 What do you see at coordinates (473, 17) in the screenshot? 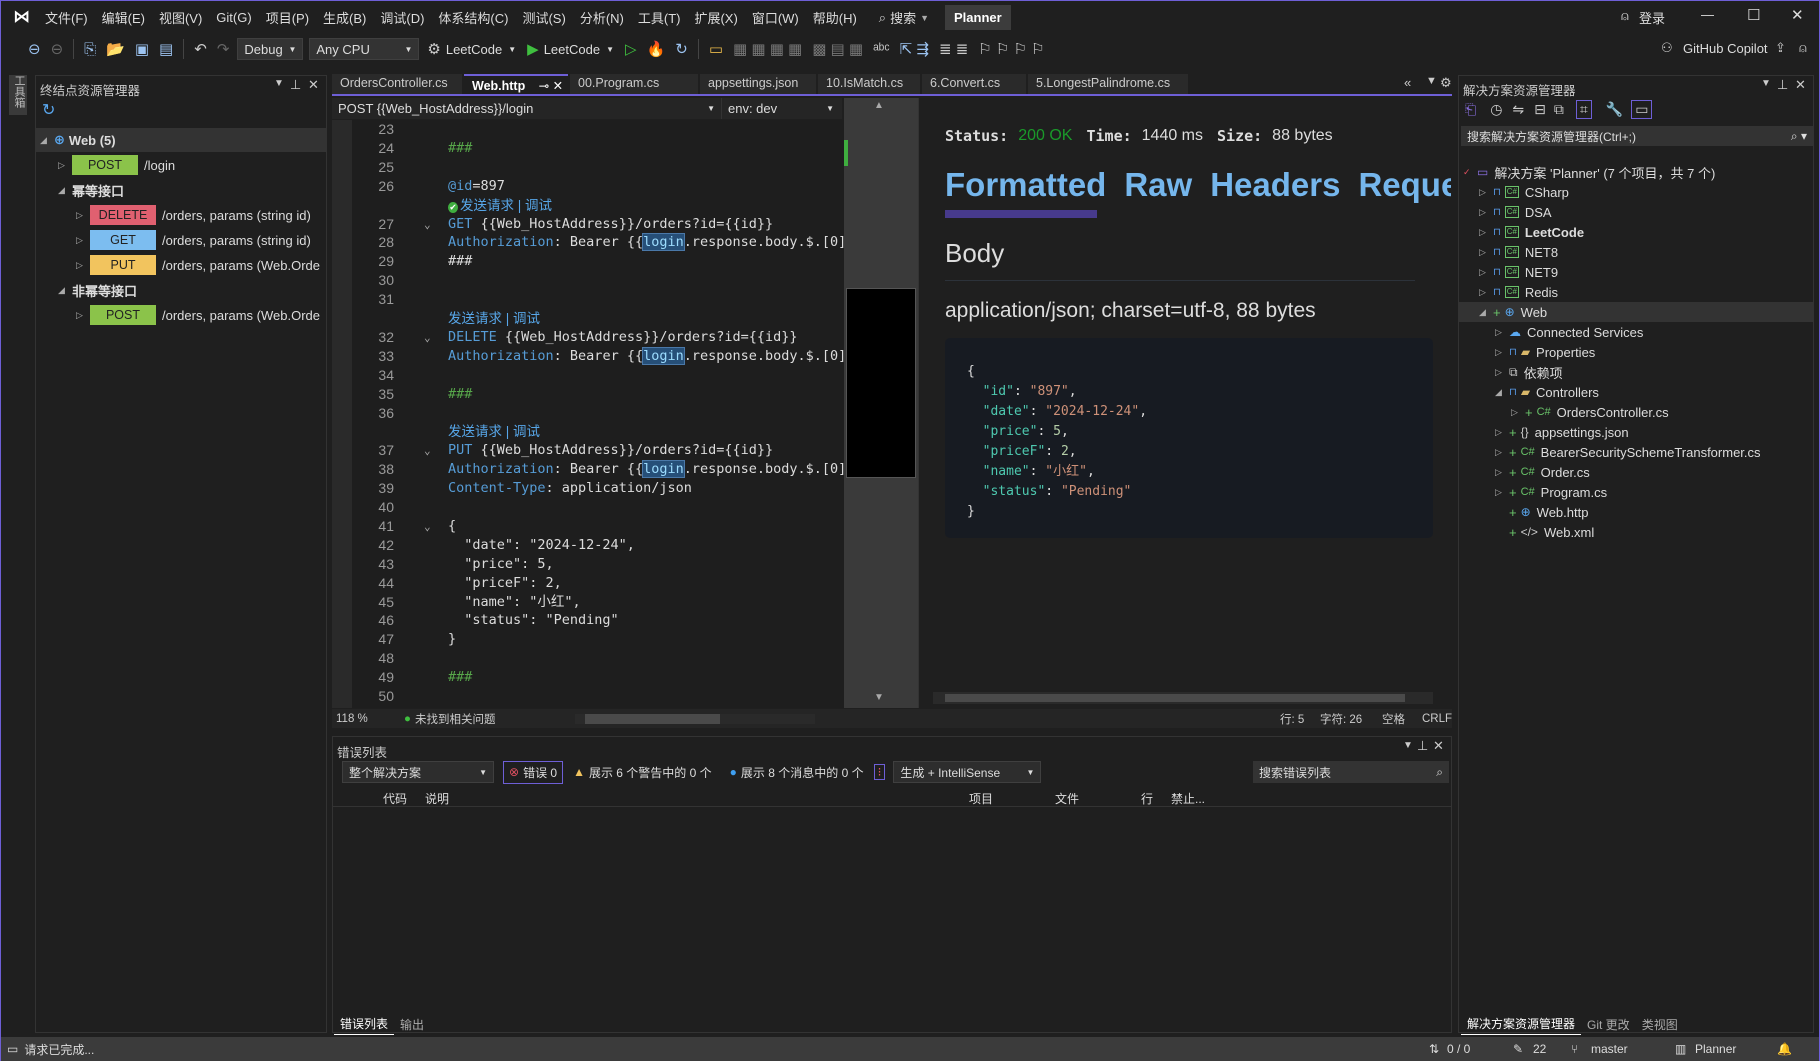
I see `menu-item: 体系结构(C)` at bounding box center [473, 17].